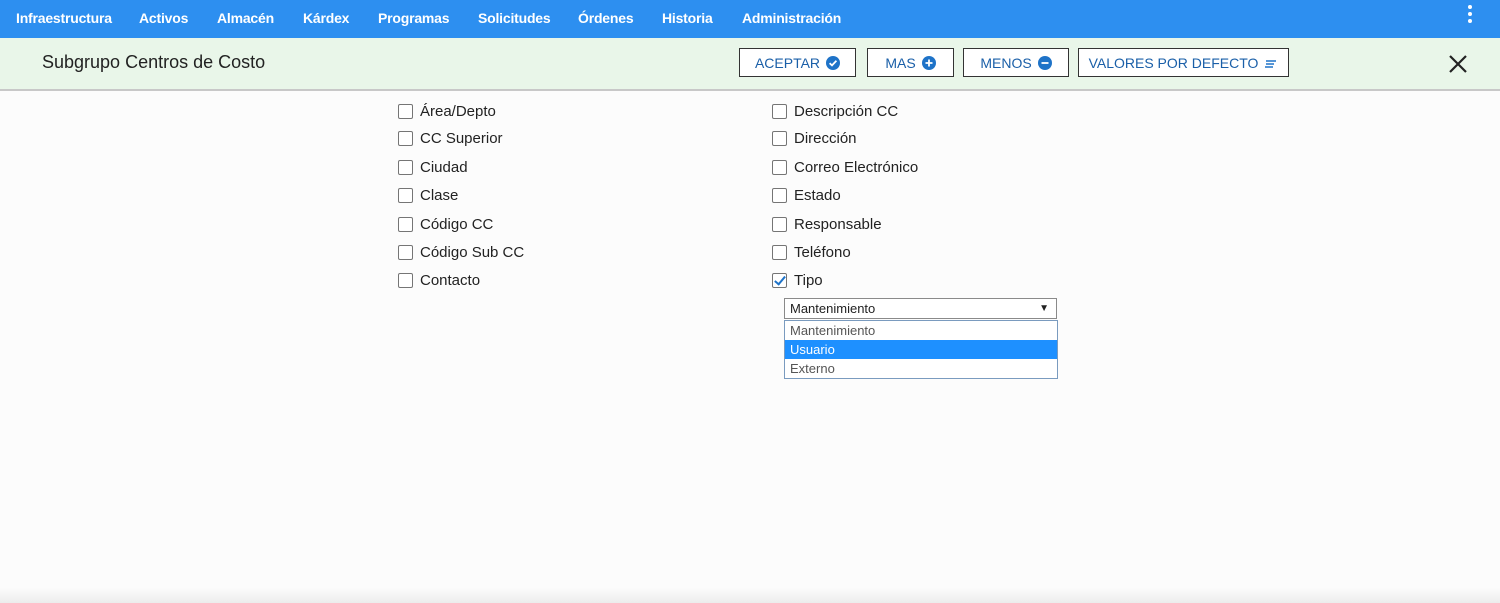 This screenshot has height=603, width=1500. I want to click on field-option-label: Contacto, so click(450, 280).